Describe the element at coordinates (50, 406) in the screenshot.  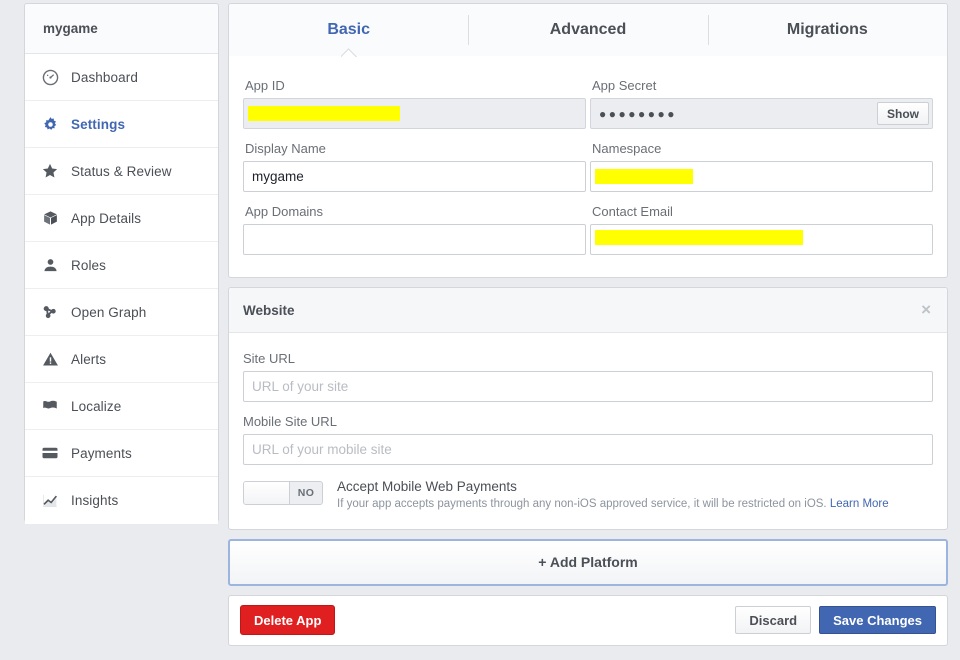
I see `flag-icon` at that location.